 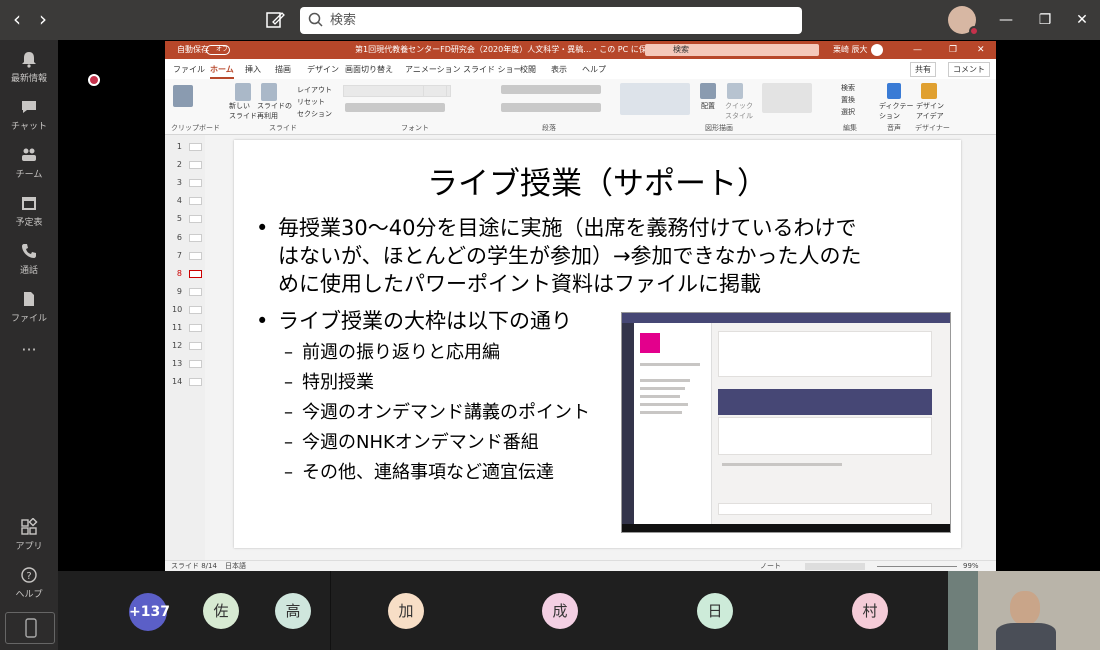 What do you see at coordinates (929, 91) in the screenshot?
I see `designer-icon` at bounding box center [929, 91].